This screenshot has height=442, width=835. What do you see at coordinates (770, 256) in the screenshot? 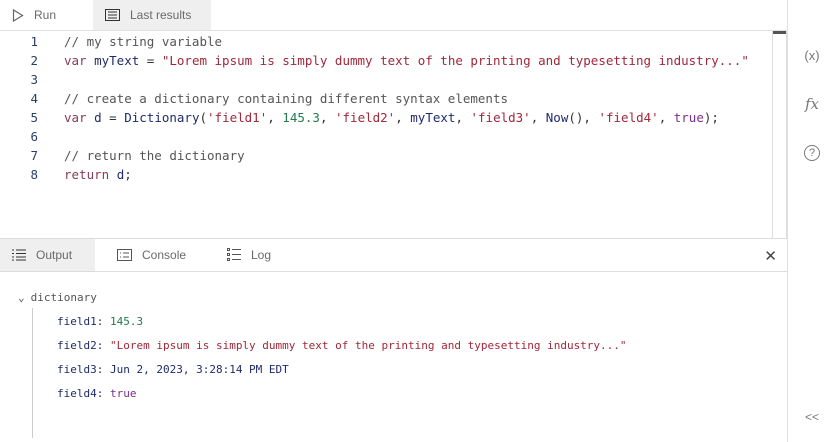
I see `close-icon: ✕` at bounding box center [770, 256].